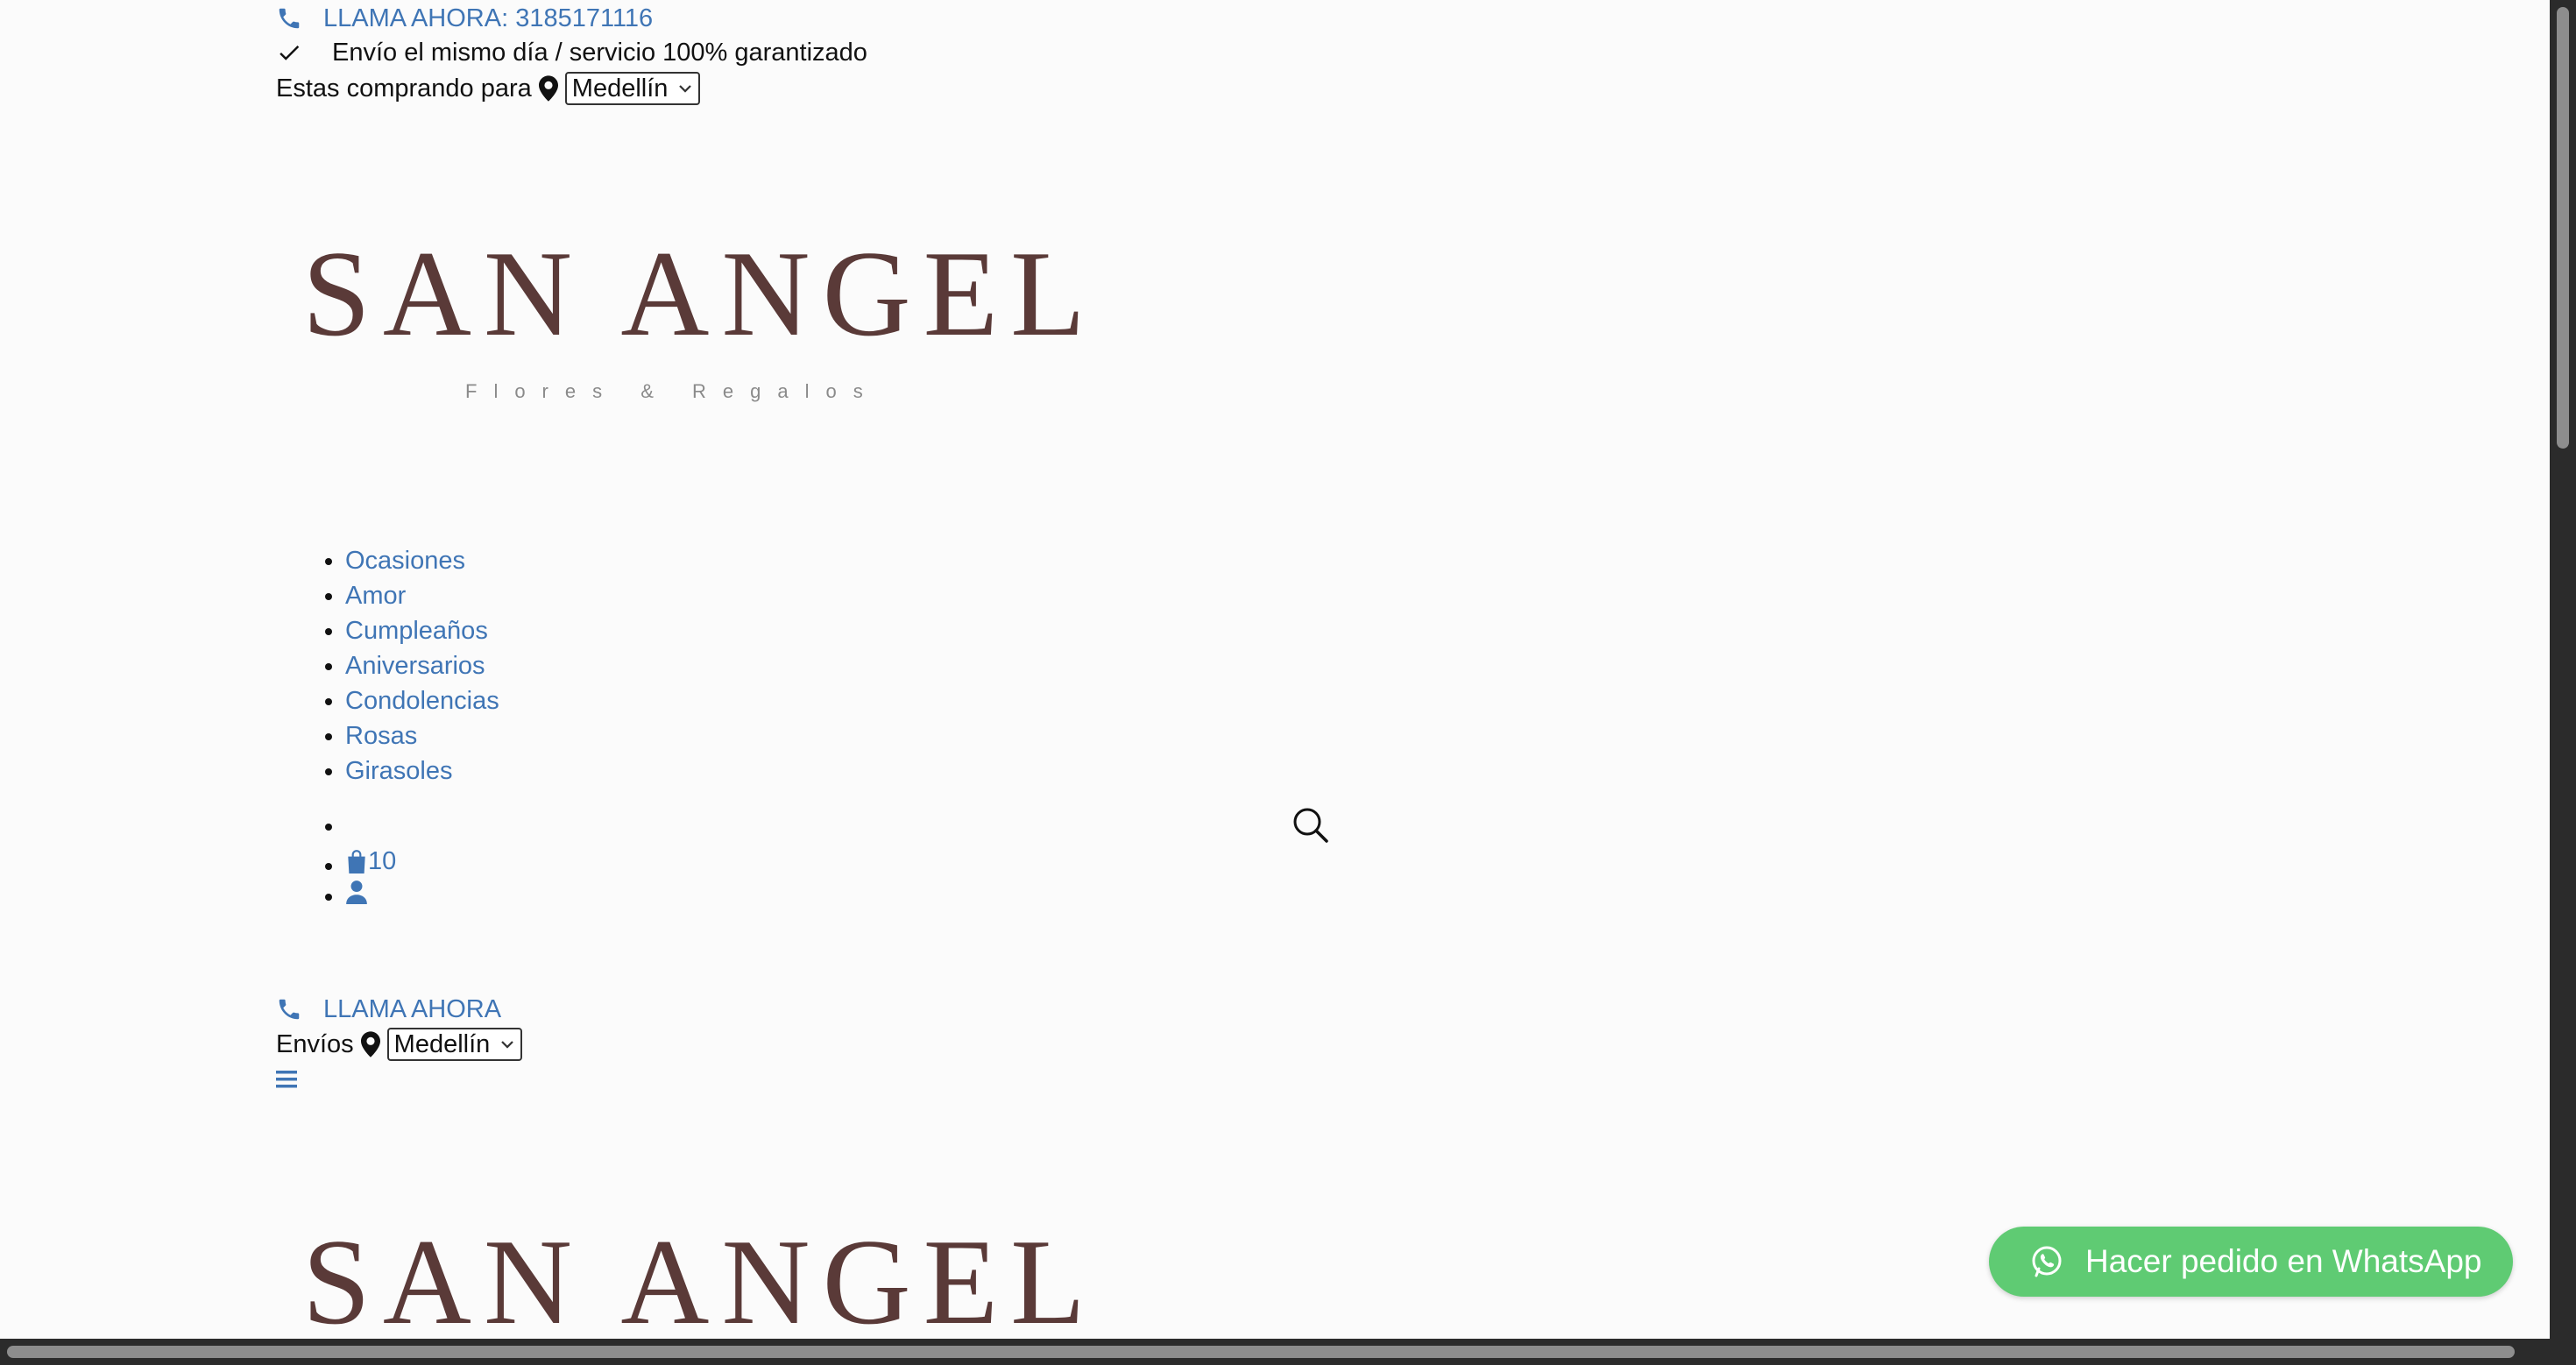 The width and height of the screenshot is (2576, 1365). Describe the element at coordinates (422, 735) in the screenshot. I see `menu-item: Rosas` at that location.